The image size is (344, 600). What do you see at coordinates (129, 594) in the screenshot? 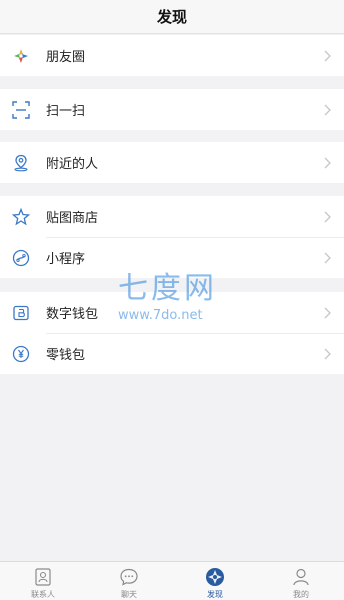
I see `tab-label: 聊天` at bounding box center [129, 594].